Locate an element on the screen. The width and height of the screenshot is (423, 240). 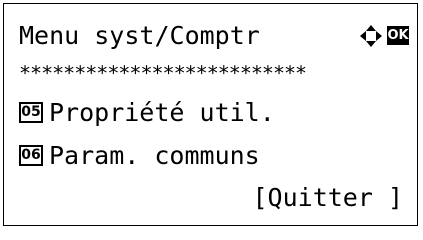
ok-icon: OK is located at coordinates (398, 35).